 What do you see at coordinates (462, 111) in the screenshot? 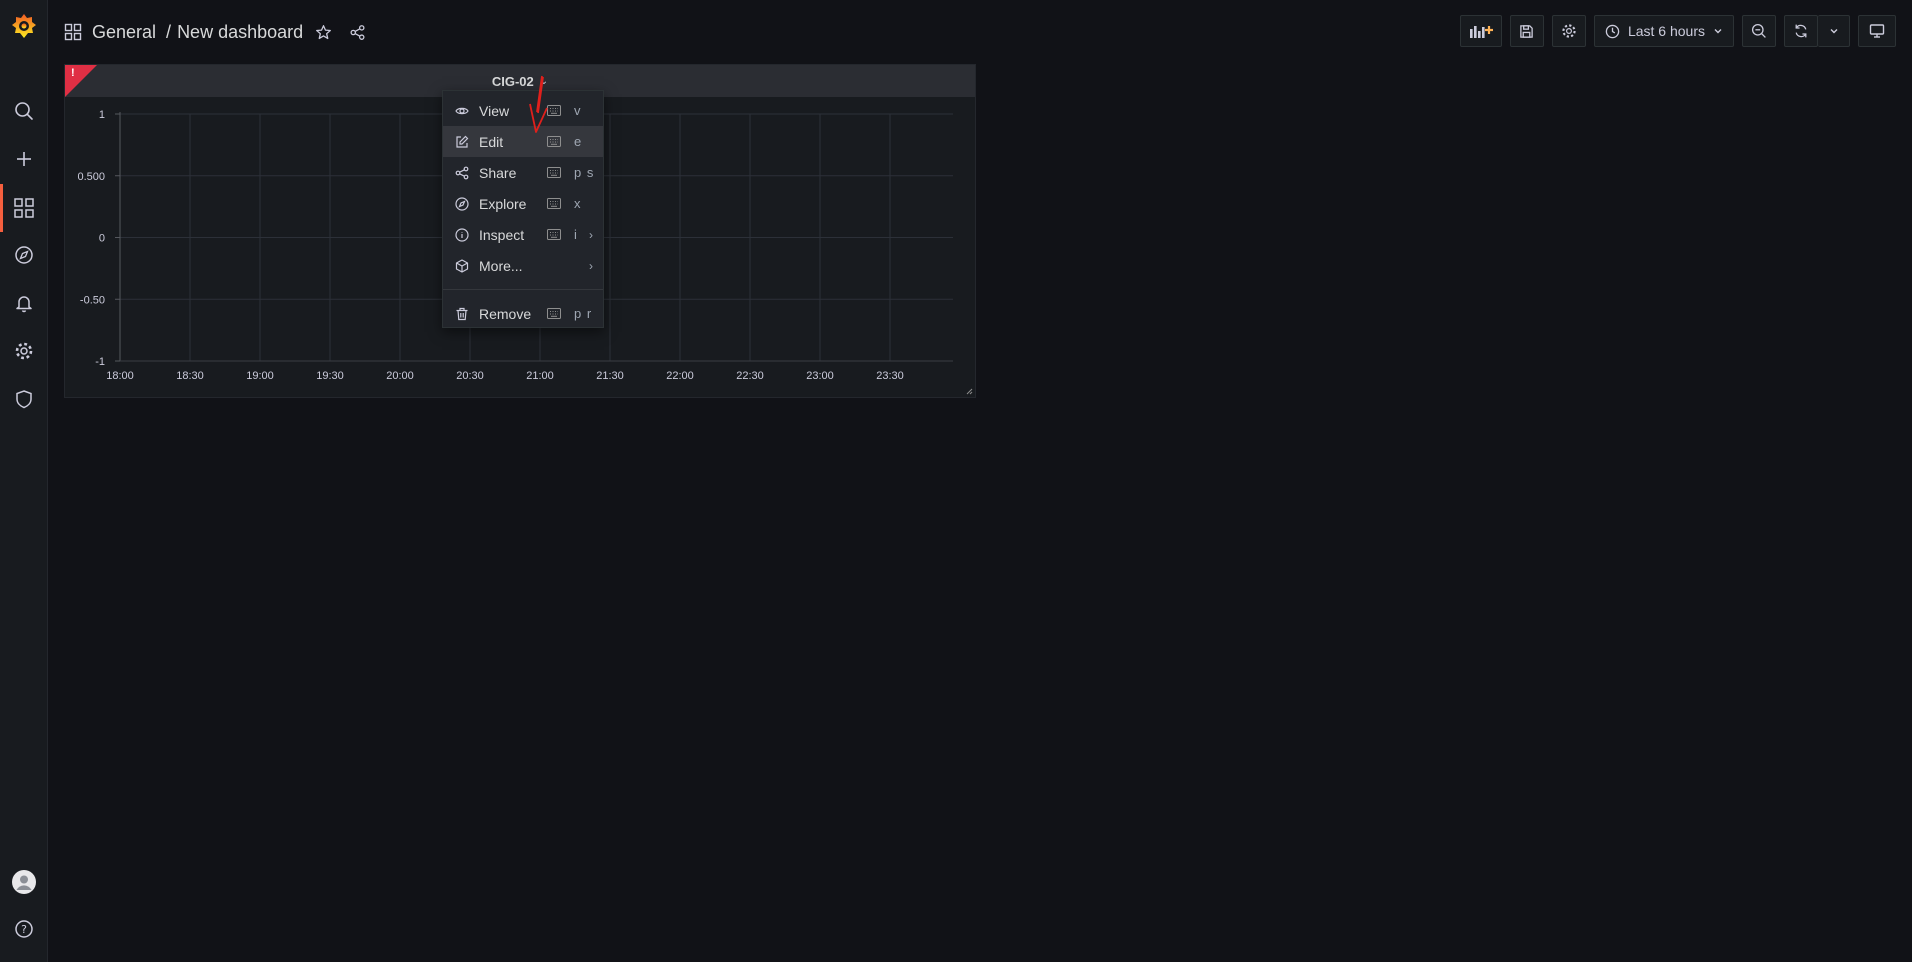
I see `eye-icon` at bounding box center [462, 111].